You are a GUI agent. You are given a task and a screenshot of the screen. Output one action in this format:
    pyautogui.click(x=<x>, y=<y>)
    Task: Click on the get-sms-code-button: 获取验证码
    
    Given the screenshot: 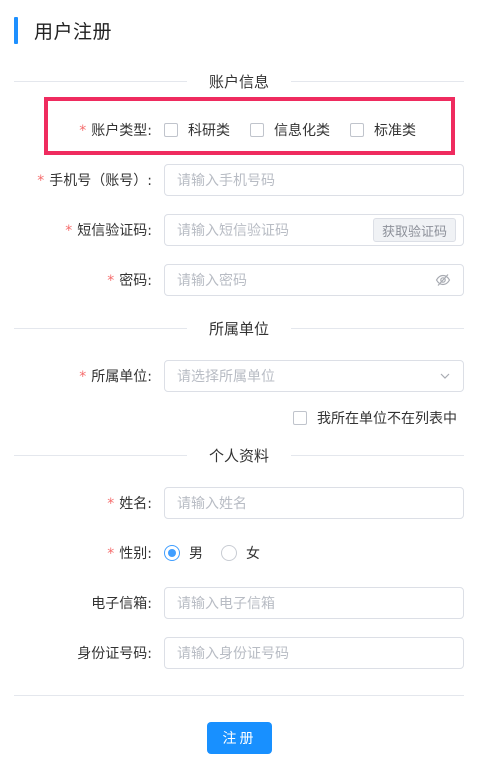 What is the action you would take?
    pyautogui.click(x=414, y=230)
    